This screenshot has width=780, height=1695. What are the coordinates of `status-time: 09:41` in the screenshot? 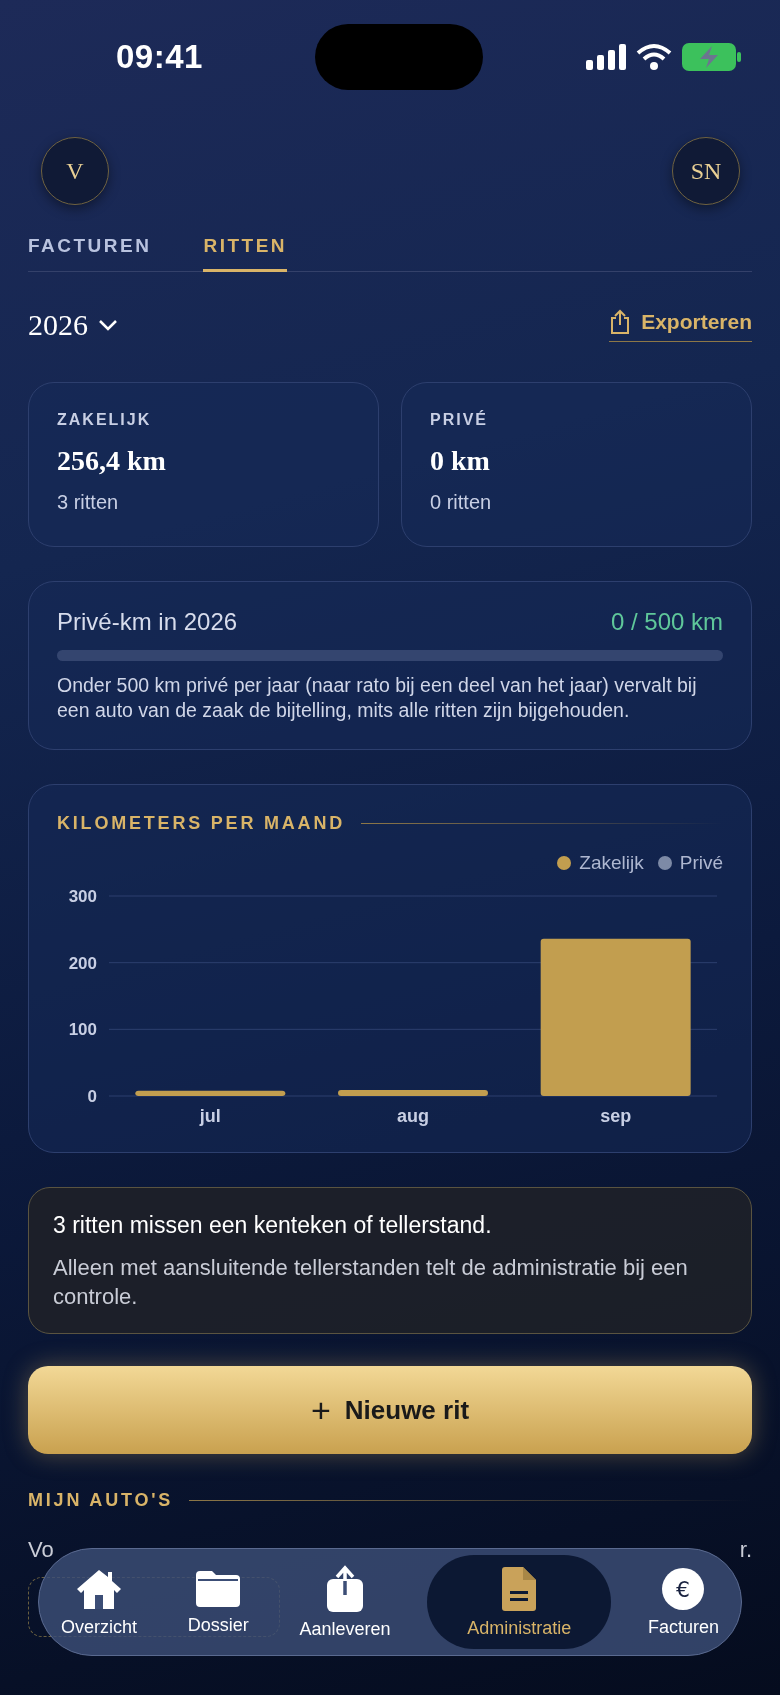 It's located at (159, 57).